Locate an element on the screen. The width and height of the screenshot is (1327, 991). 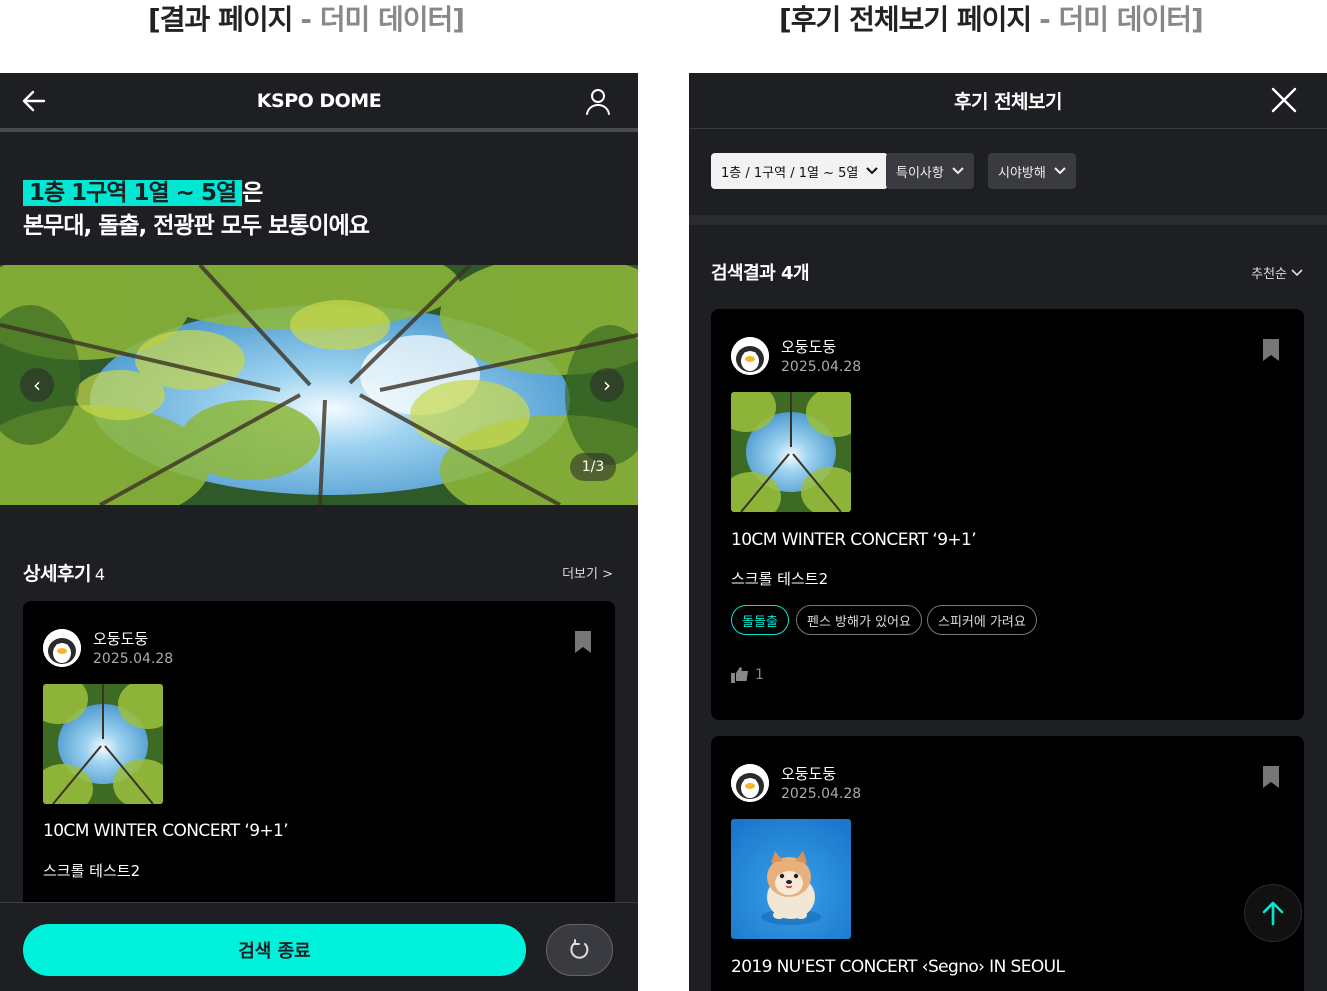
review-tag: 펜스 방해가 있어요 is located at coordinates (859, 620).